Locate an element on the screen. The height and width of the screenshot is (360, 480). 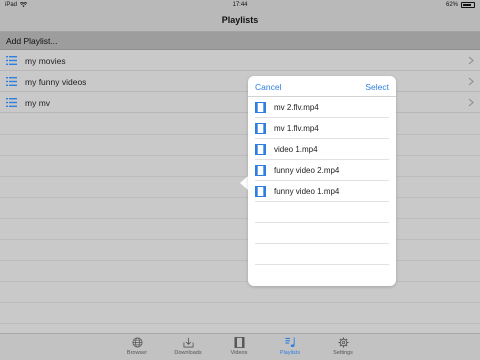
file-row: funny video 2.mp4 is located at coordinates (322, 170).